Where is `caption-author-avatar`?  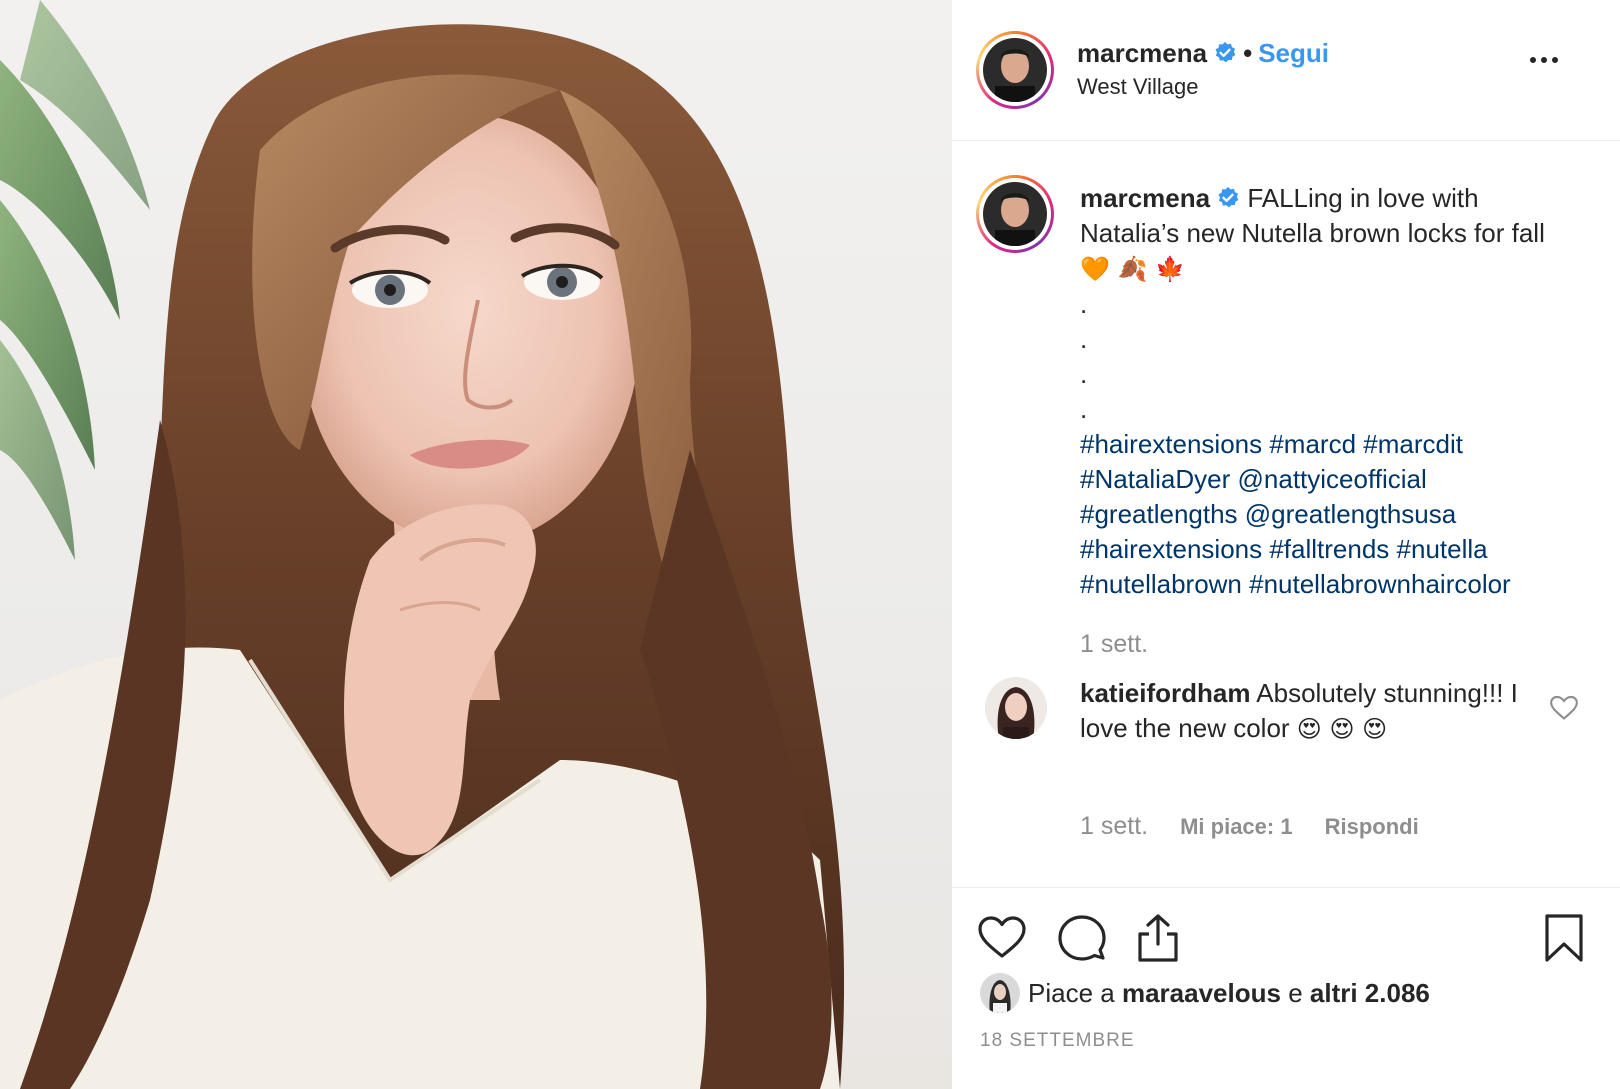 caption-author-avatar is located at coordinates (1015, 214).